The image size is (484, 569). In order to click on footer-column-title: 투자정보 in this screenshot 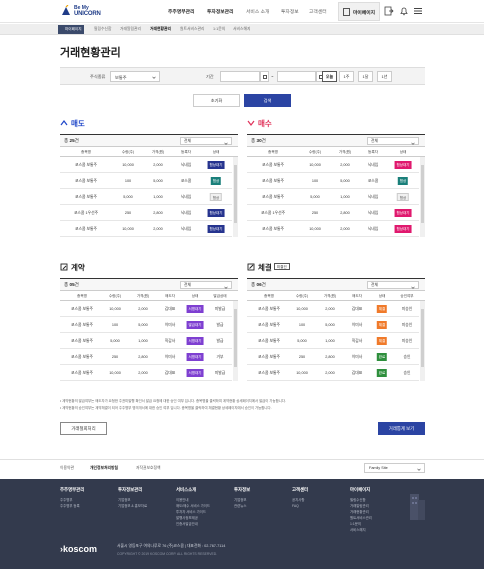, I will do `click(242, 490)`.